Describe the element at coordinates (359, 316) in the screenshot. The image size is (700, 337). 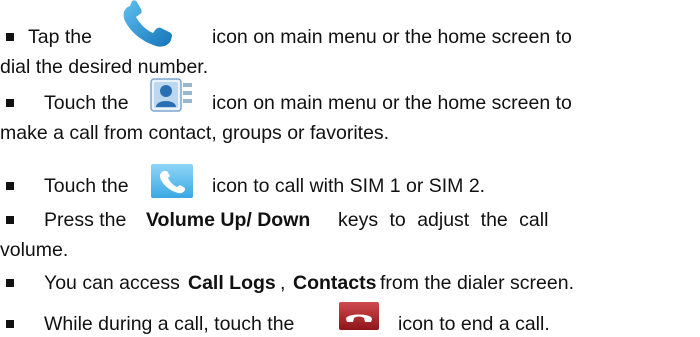
I see `end-call-icon` at that location.